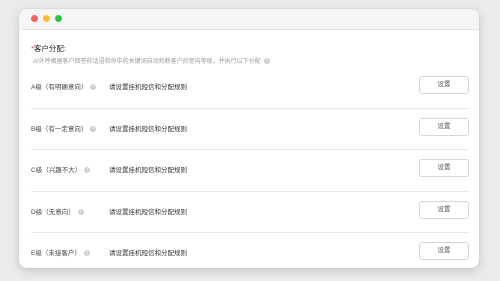 The width and height of the screenshot is (500, 281). What do you see at coordinates (59, 129) in the screenshot?
I see `row-label-text: B级（有一定意向）` at bounding box center [59, 129].